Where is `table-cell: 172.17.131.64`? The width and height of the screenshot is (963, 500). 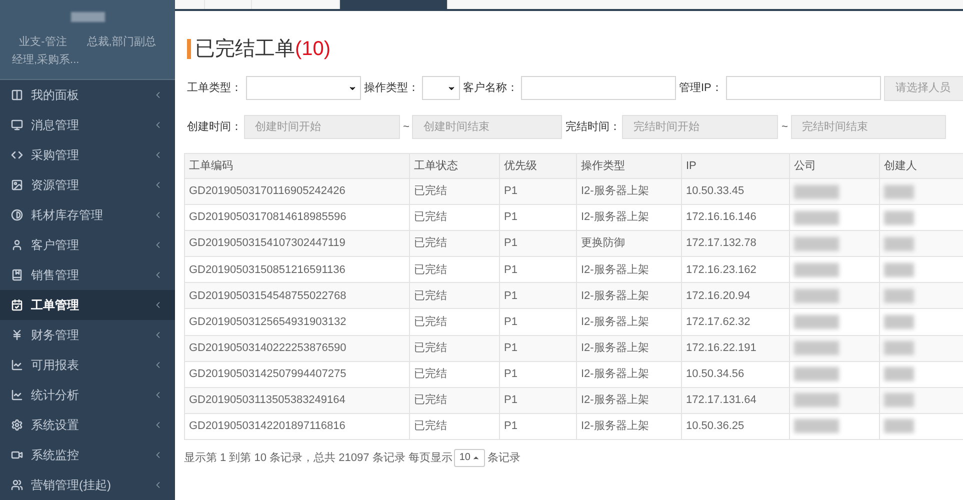
table-cell: 172.17.131.64 is located at coordinates (736, 400).